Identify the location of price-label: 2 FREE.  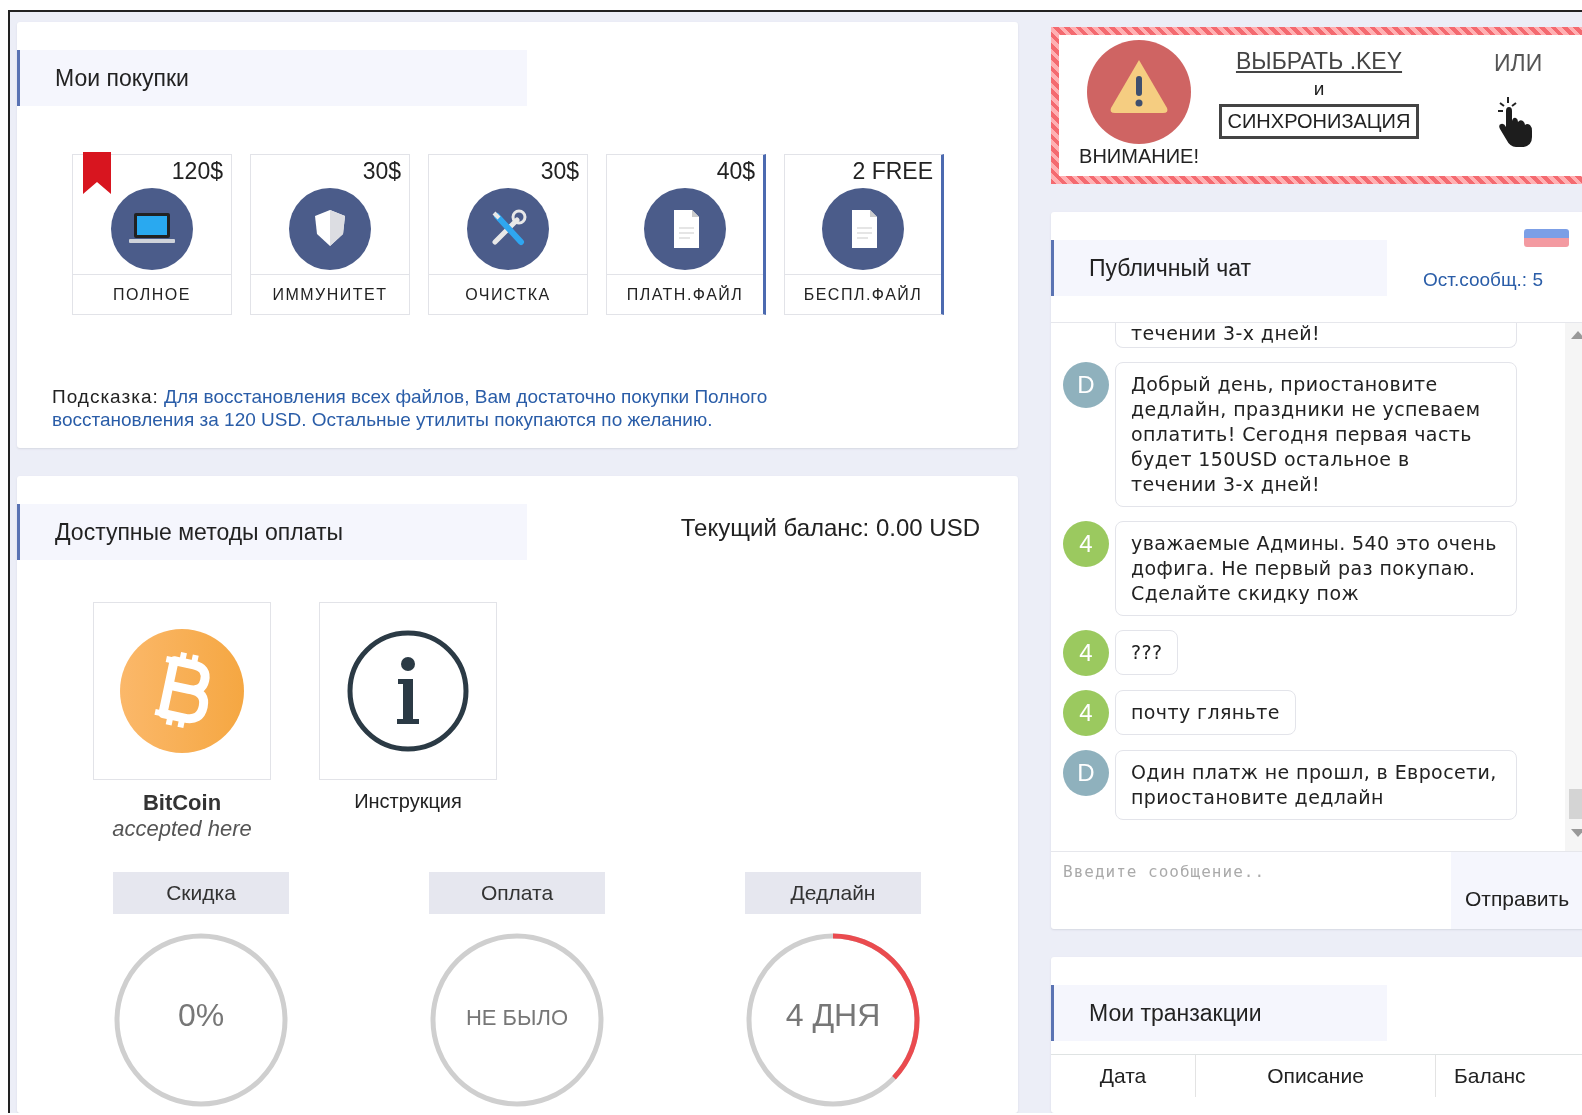
(892, 171).